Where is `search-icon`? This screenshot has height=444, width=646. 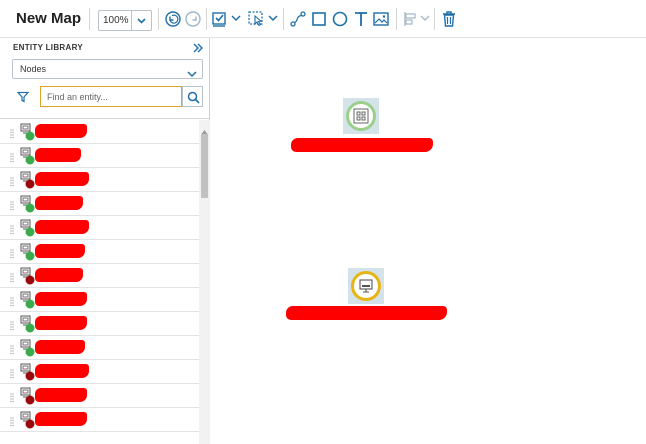 search-icon is located at coordinates (193, 97).